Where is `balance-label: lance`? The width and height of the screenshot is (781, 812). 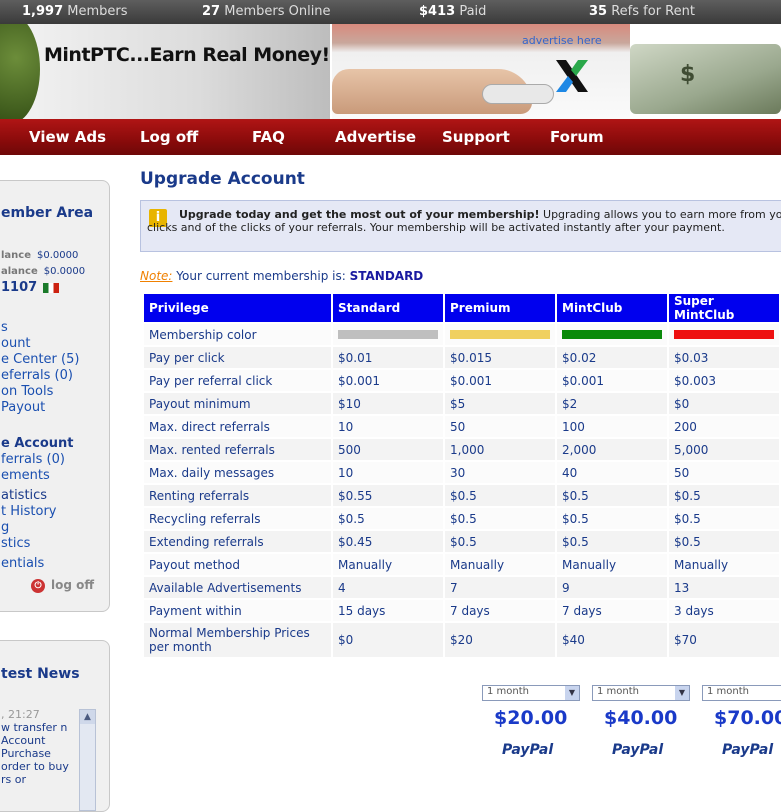
balance-label: lance is located at coordinates (16, 255).